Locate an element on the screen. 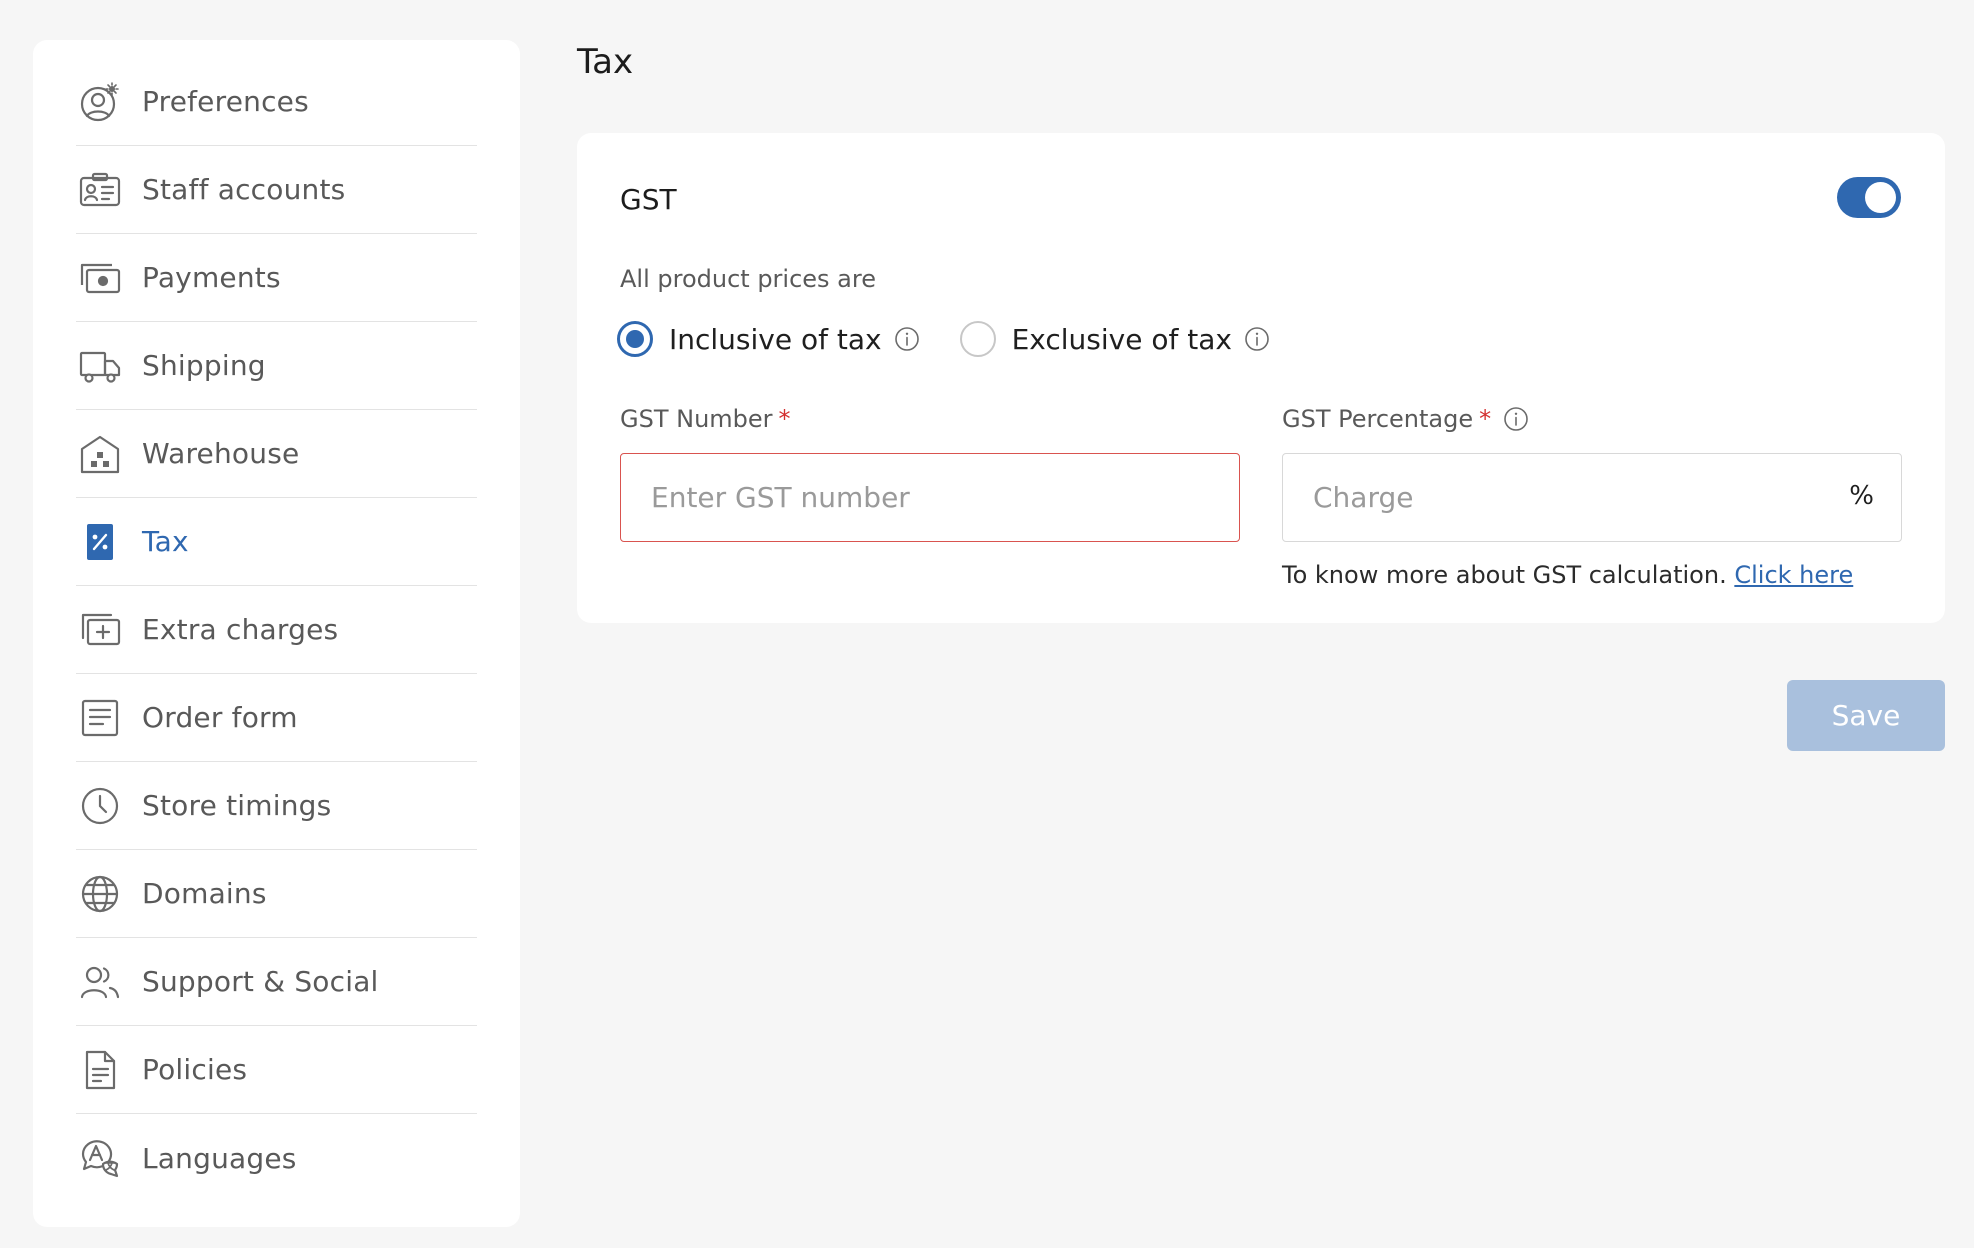  gst-number-input is located at coordinates (930, 497).